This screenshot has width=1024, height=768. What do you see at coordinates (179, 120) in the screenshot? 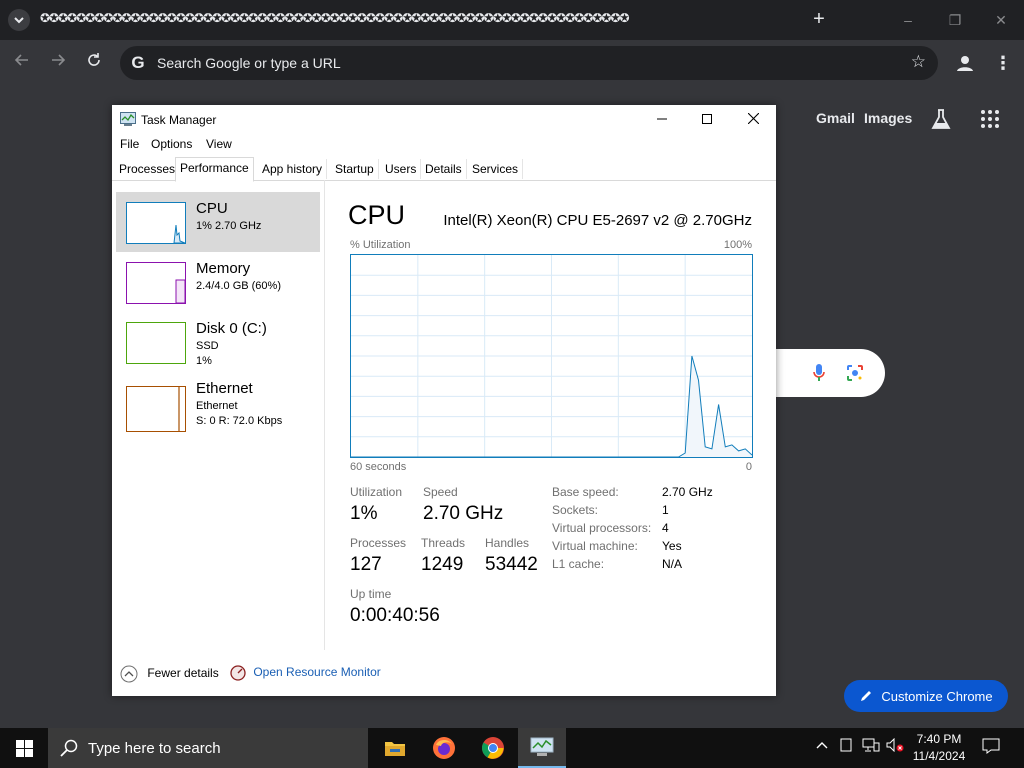
I see `task-manager-title: Task Manager` at bounding box center [179, 120].